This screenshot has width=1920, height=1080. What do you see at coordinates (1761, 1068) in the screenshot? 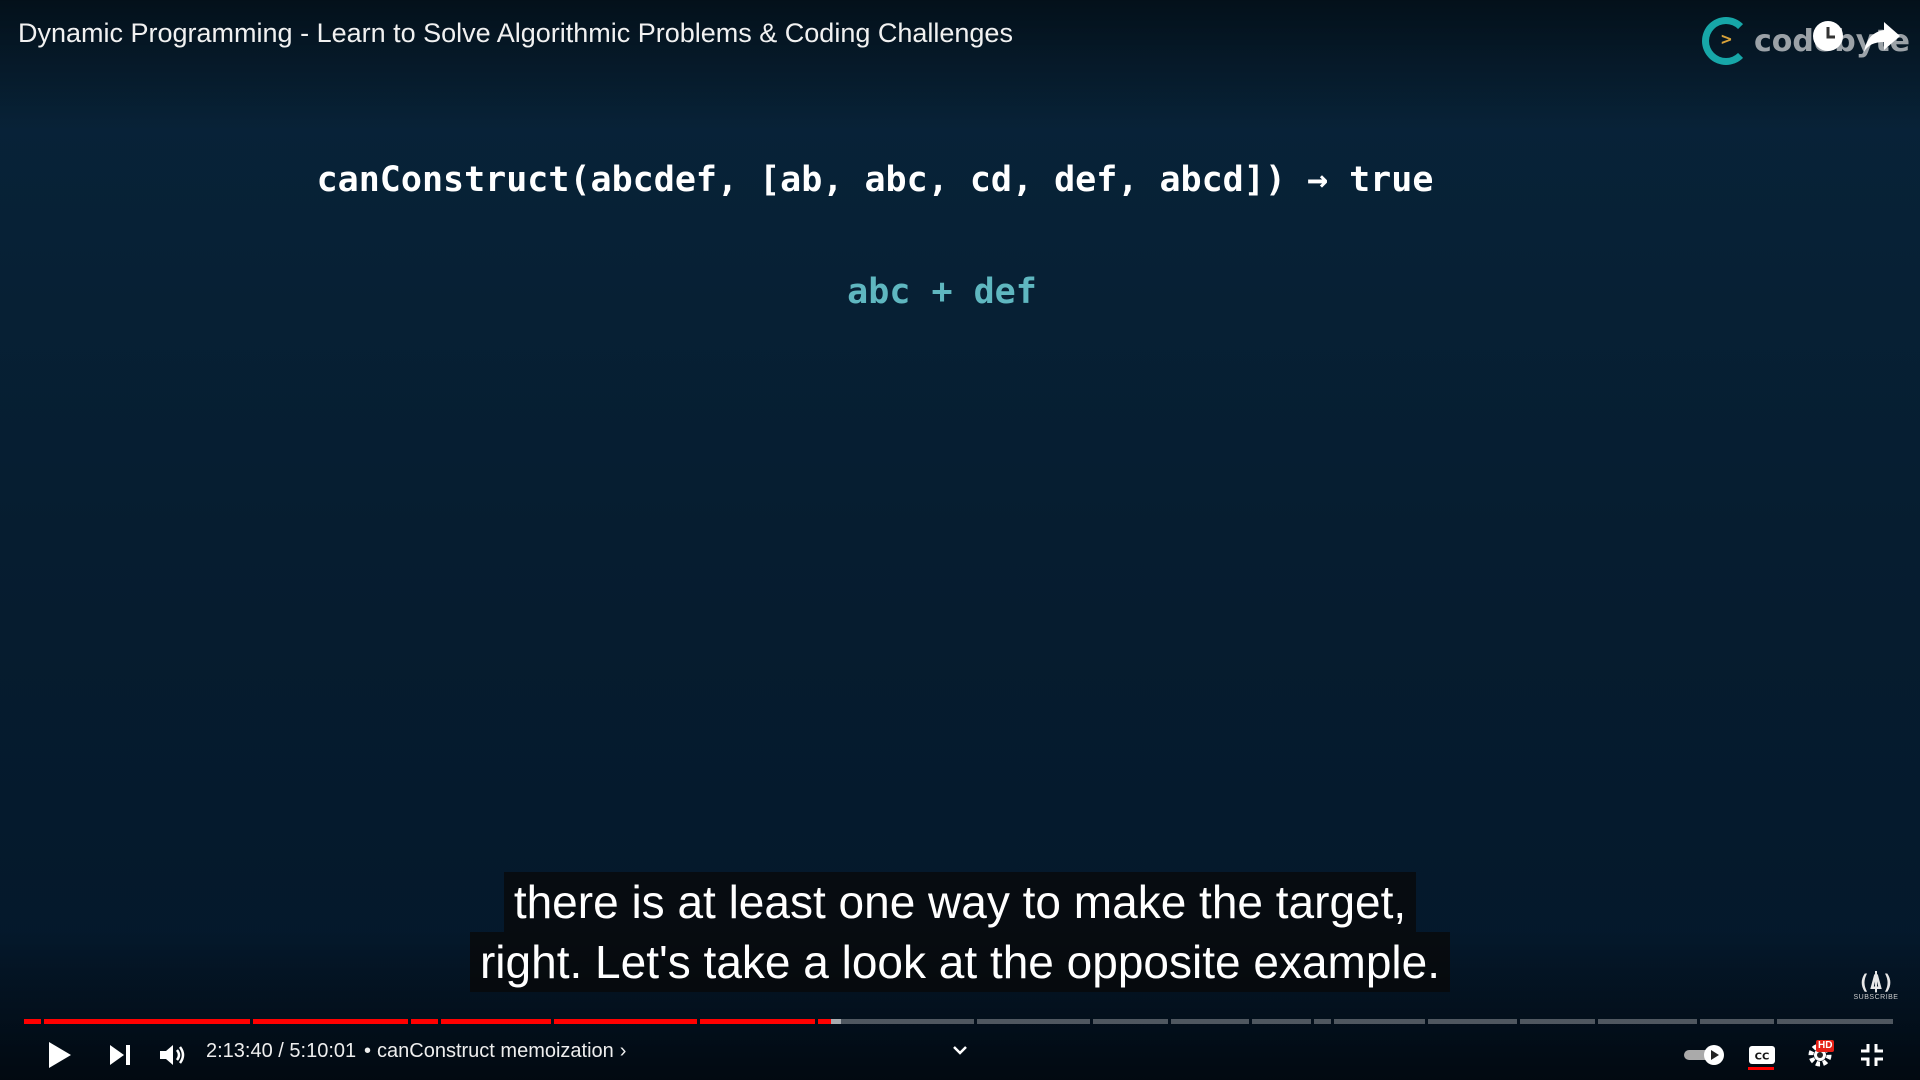
I see `cc-active-indicator` at bounding box center [1761, 1068].